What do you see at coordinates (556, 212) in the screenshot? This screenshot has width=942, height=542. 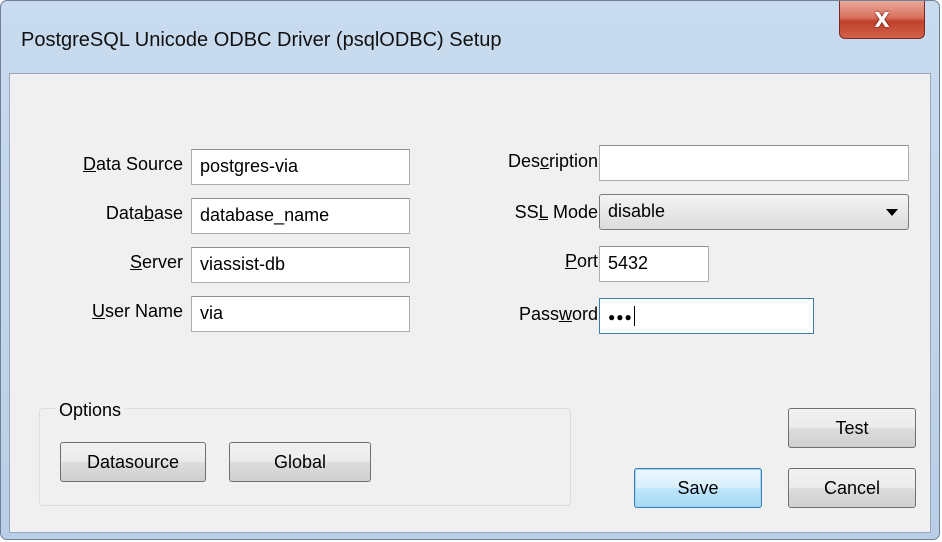 I see `ssl-mode-label: SSL Mode` at bounding box center [556, 212].